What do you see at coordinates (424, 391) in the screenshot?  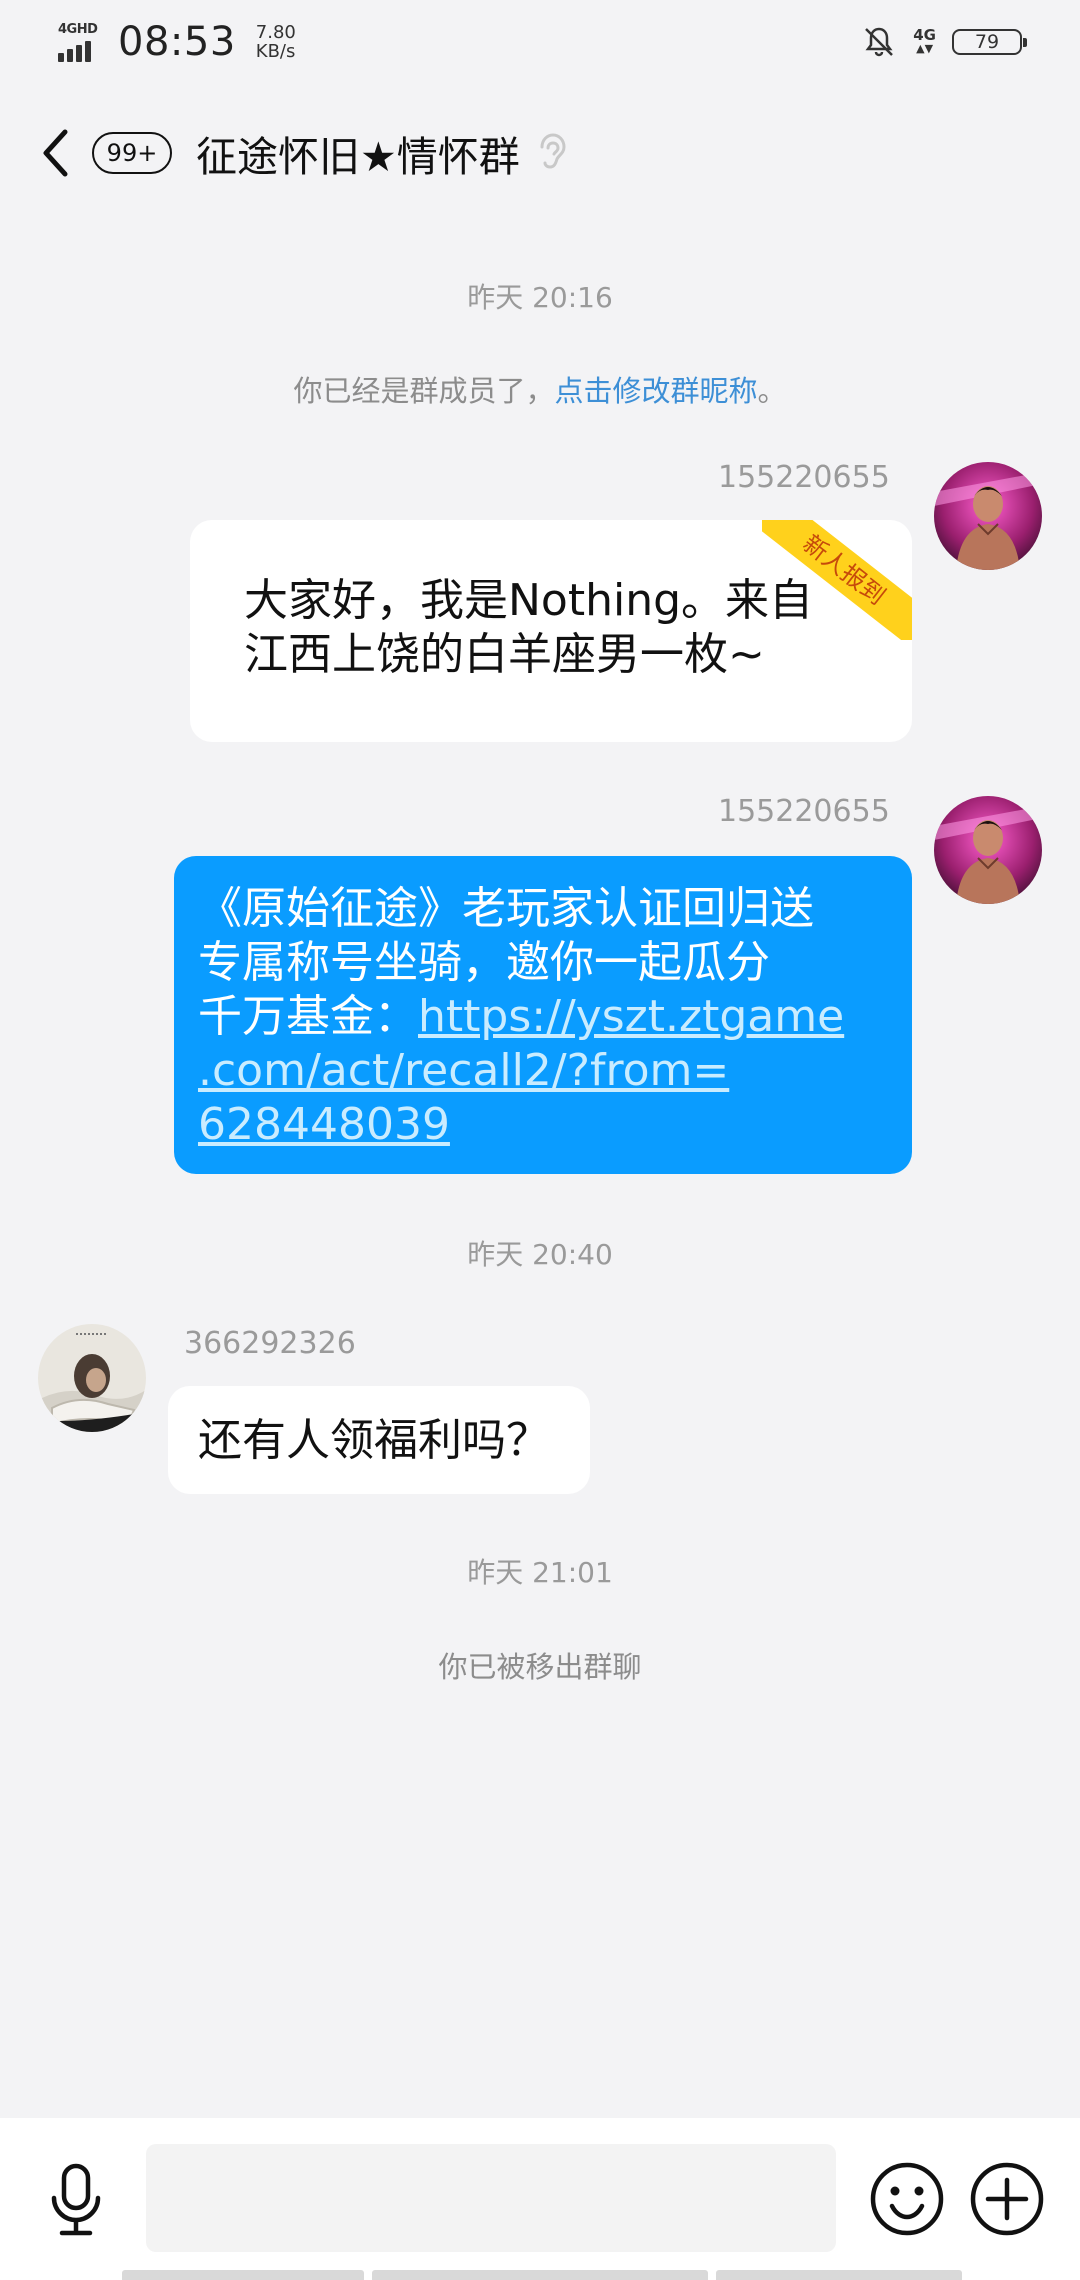 I see `system-message-text: 你已经是群成员了，` at bounding box center [424, 391].